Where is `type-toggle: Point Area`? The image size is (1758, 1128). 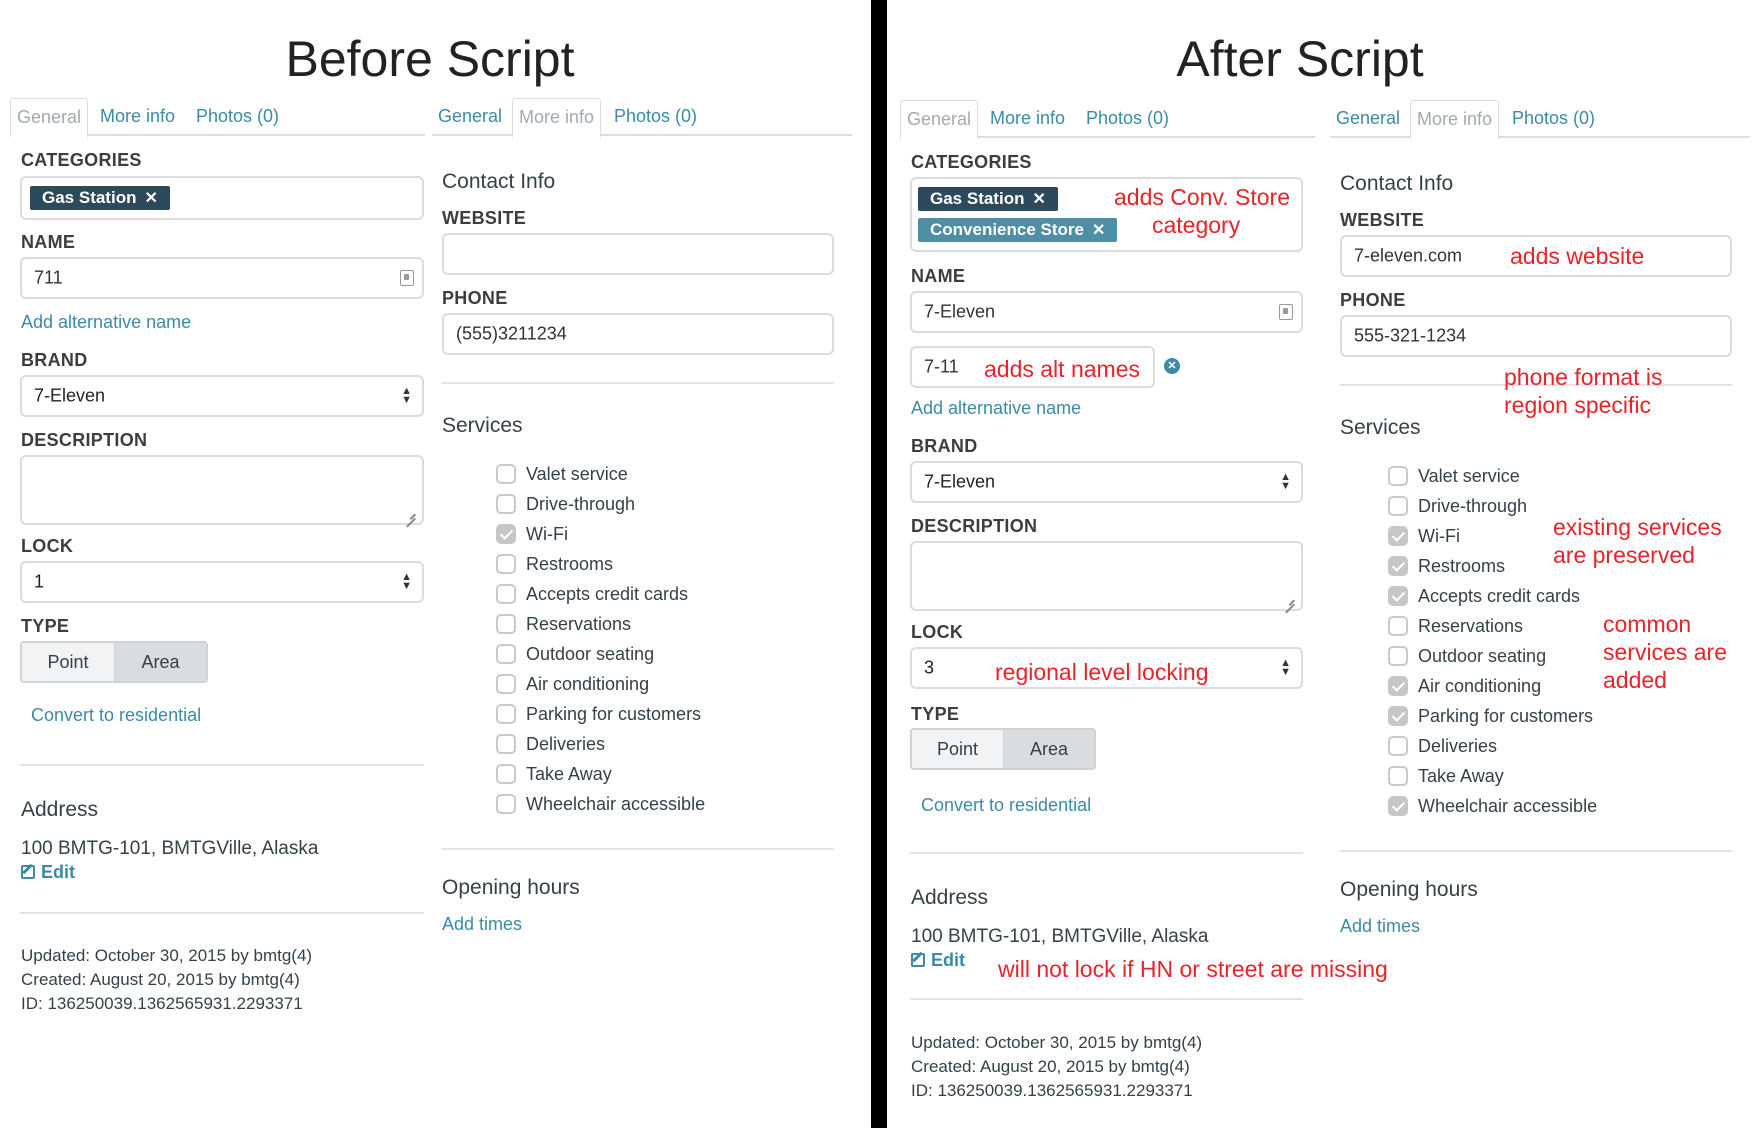
type-toggle: Point Area is located at coordinates (114, 662).